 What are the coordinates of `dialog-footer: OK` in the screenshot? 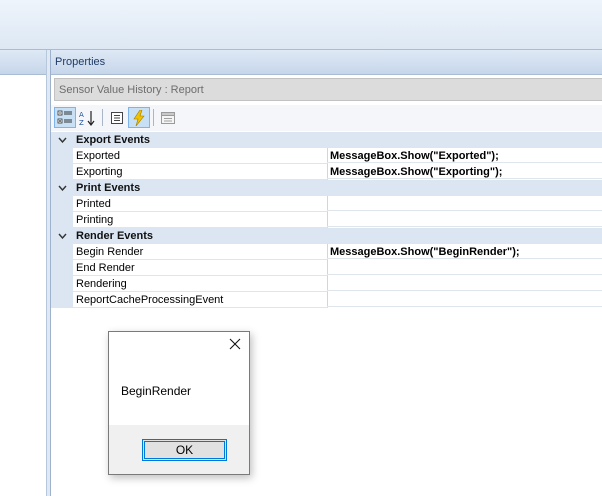 It's located at (179, 449).